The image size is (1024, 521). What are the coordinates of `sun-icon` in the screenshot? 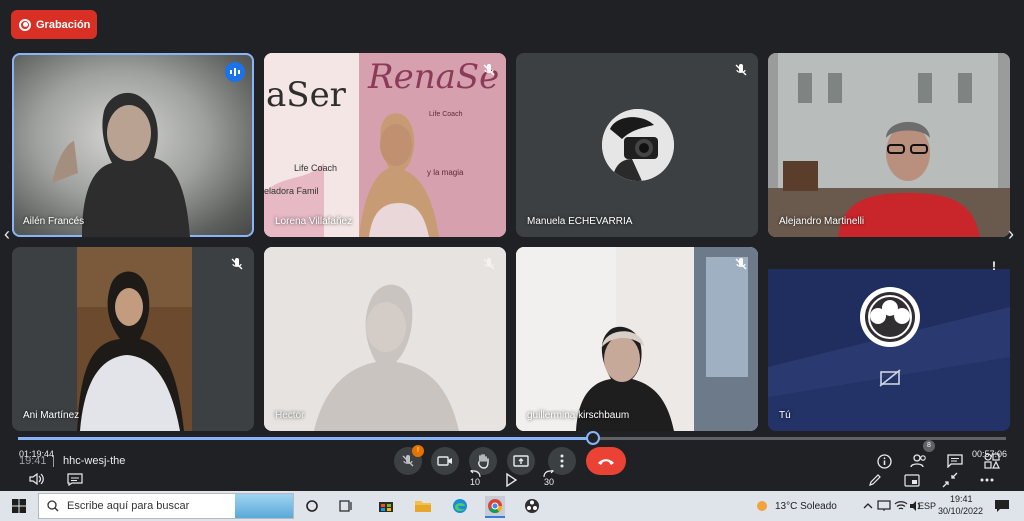 It's located at (762, 506).